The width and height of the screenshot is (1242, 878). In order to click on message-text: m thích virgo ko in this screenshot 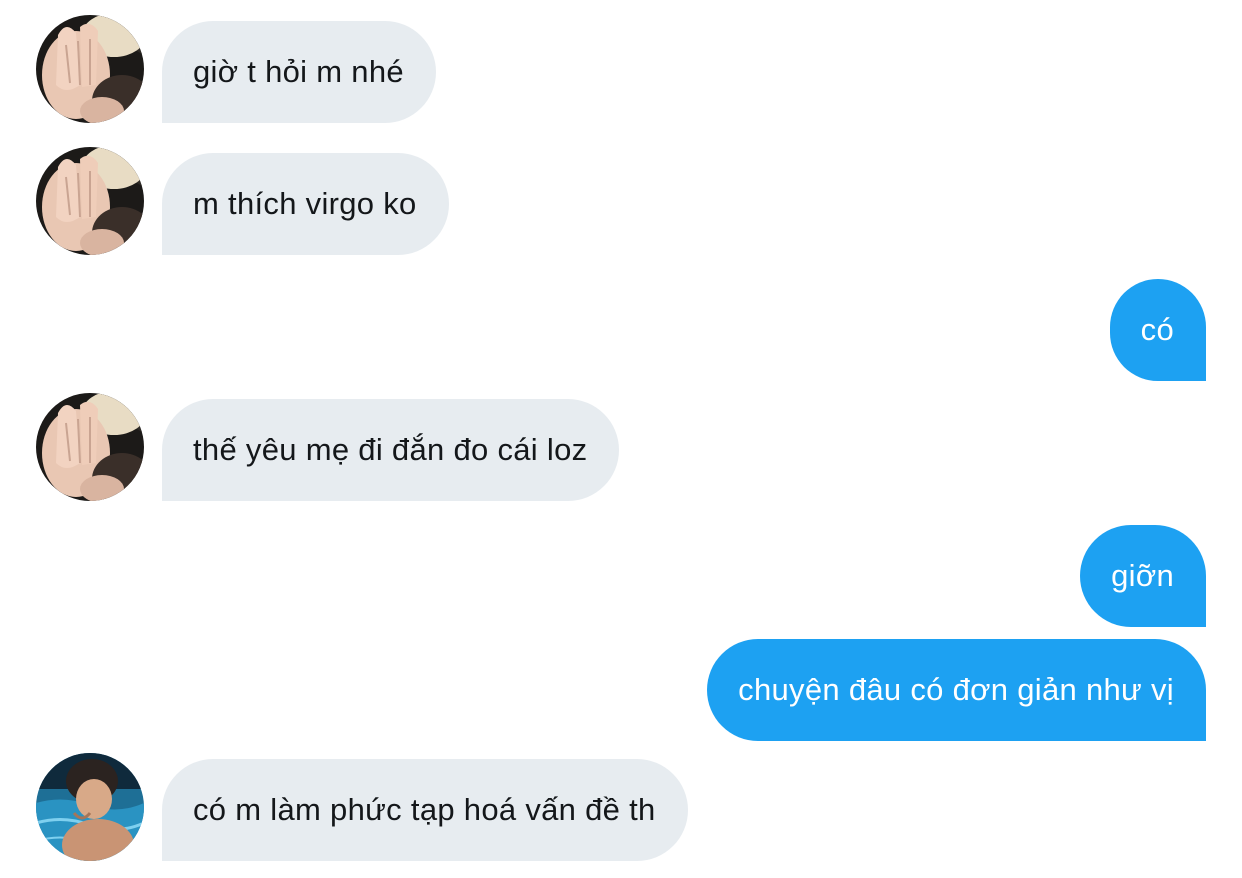, I will do `click(305, 203)`.